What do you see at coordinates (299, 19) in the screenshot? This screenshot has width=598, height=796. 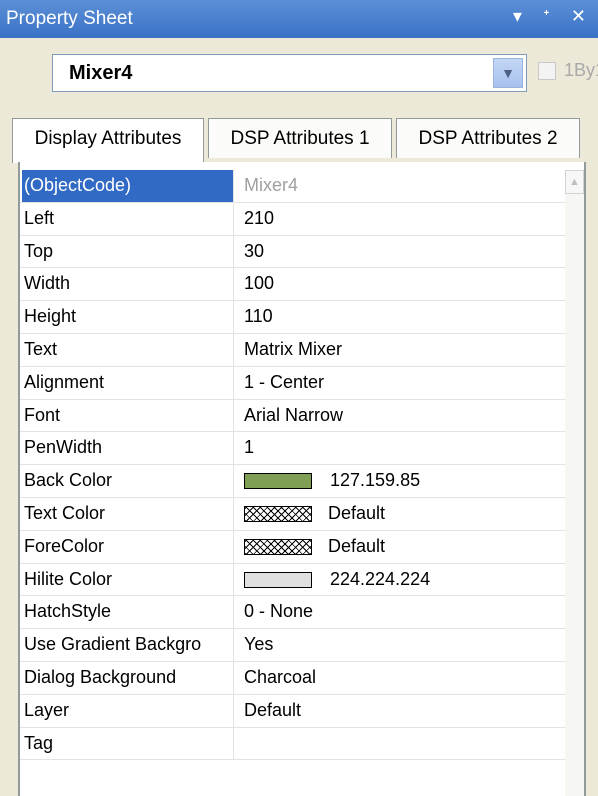 I see `title-bar: Property Sheet ▾ ᐩ ✕` at bounding box center [299, 19].